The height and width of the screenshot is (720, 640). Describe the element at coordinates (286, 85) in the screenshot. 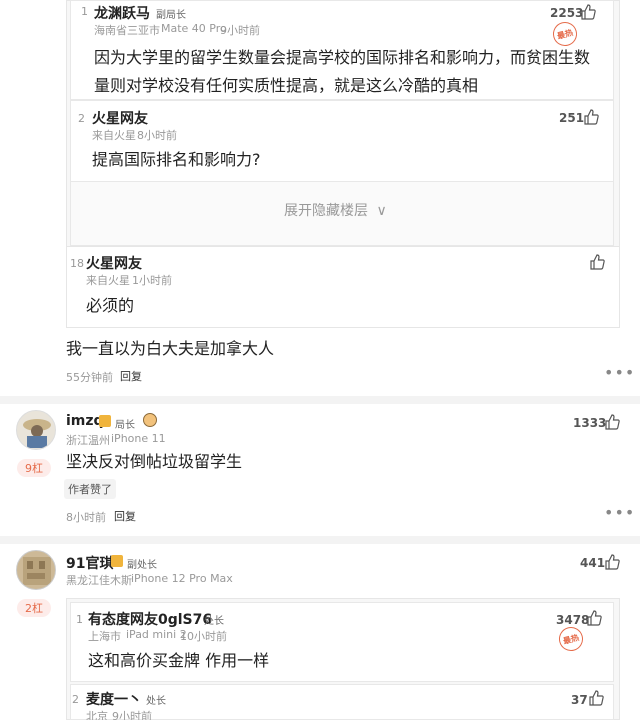

I see `content-line: 量则对学校没有任何实质性提高，就是这么冷酷的真相` at that location.